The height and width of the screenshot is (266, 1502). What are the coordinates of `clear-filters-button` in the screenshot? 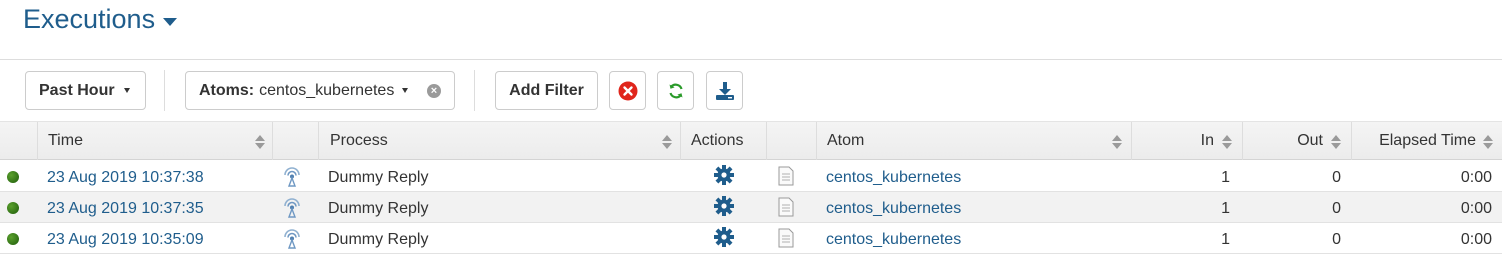 It's located at (627, 90).